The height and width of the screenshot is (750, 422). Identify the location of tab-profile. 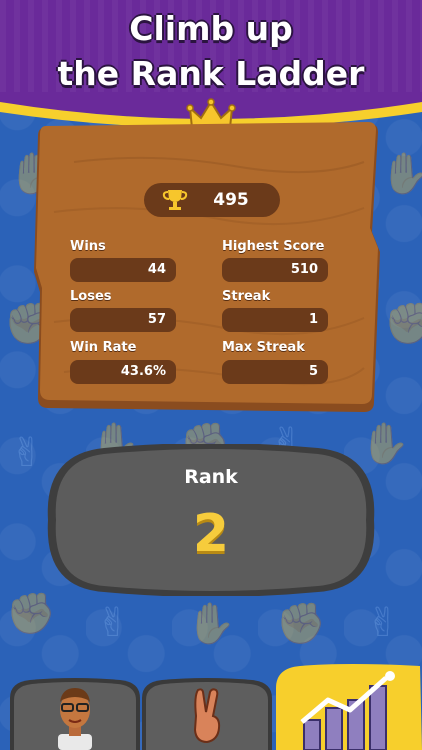
(75, 712).